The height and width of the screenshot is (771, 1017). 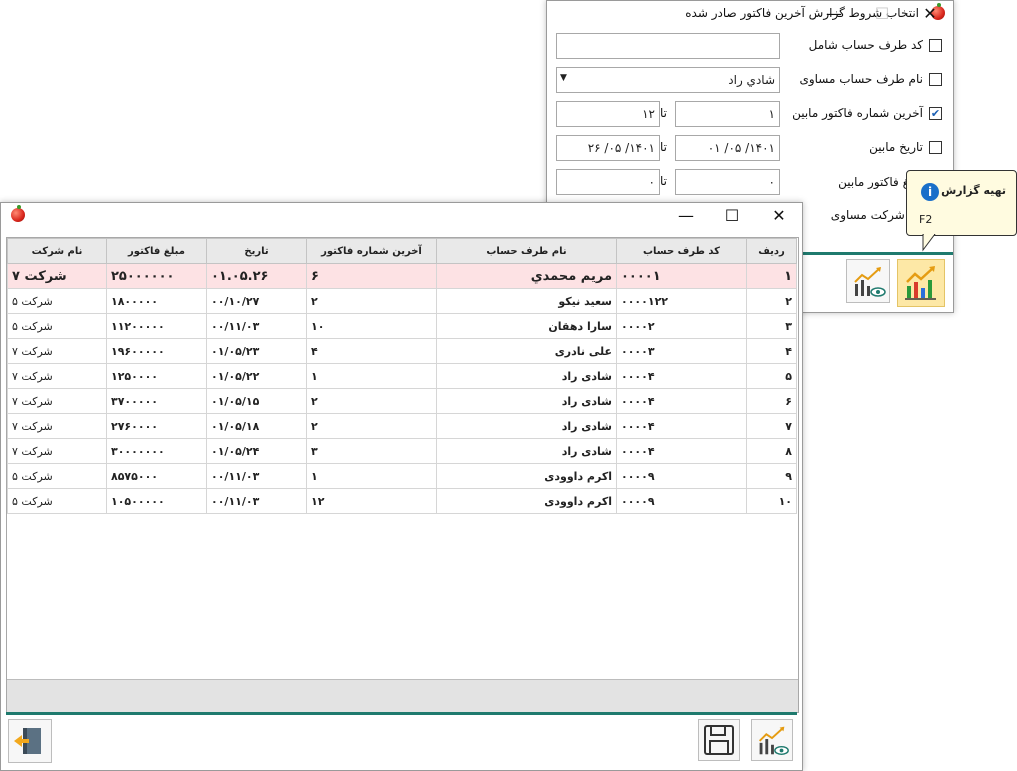 I want to click on cell-row-number: ۶, so click(x=771, y=401).